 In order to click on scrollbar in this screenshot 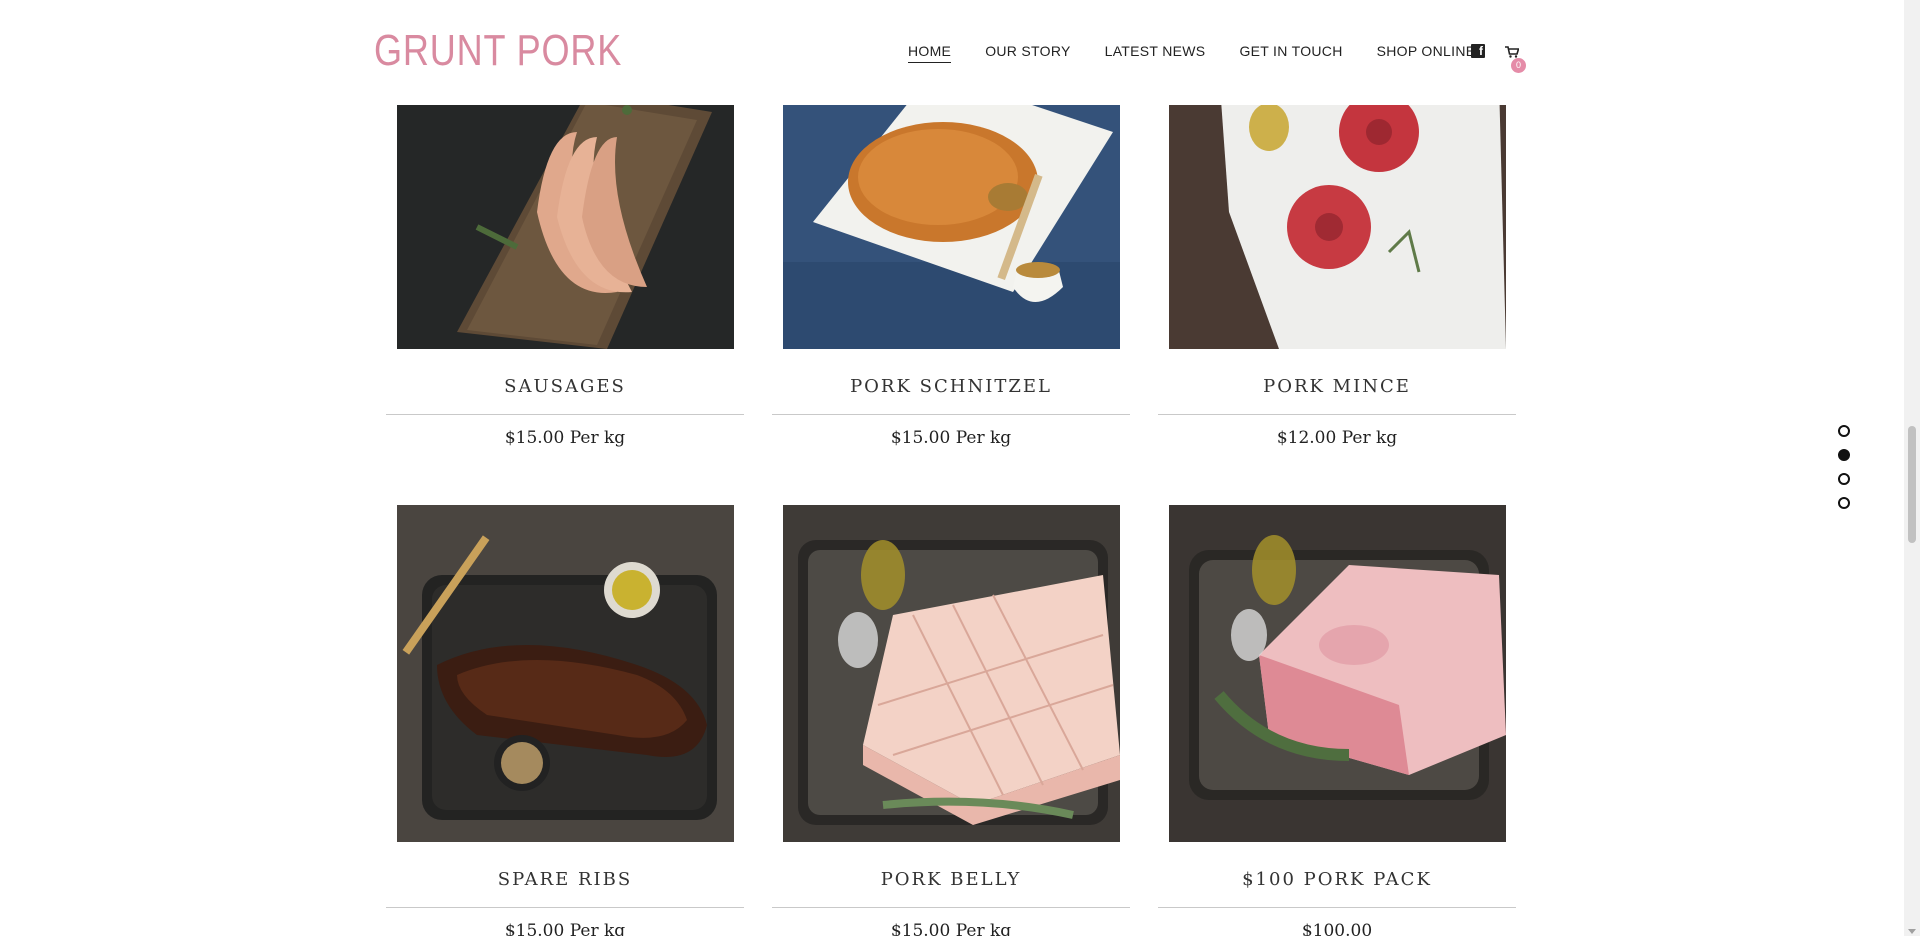, I will do `click(1912, 468)`.